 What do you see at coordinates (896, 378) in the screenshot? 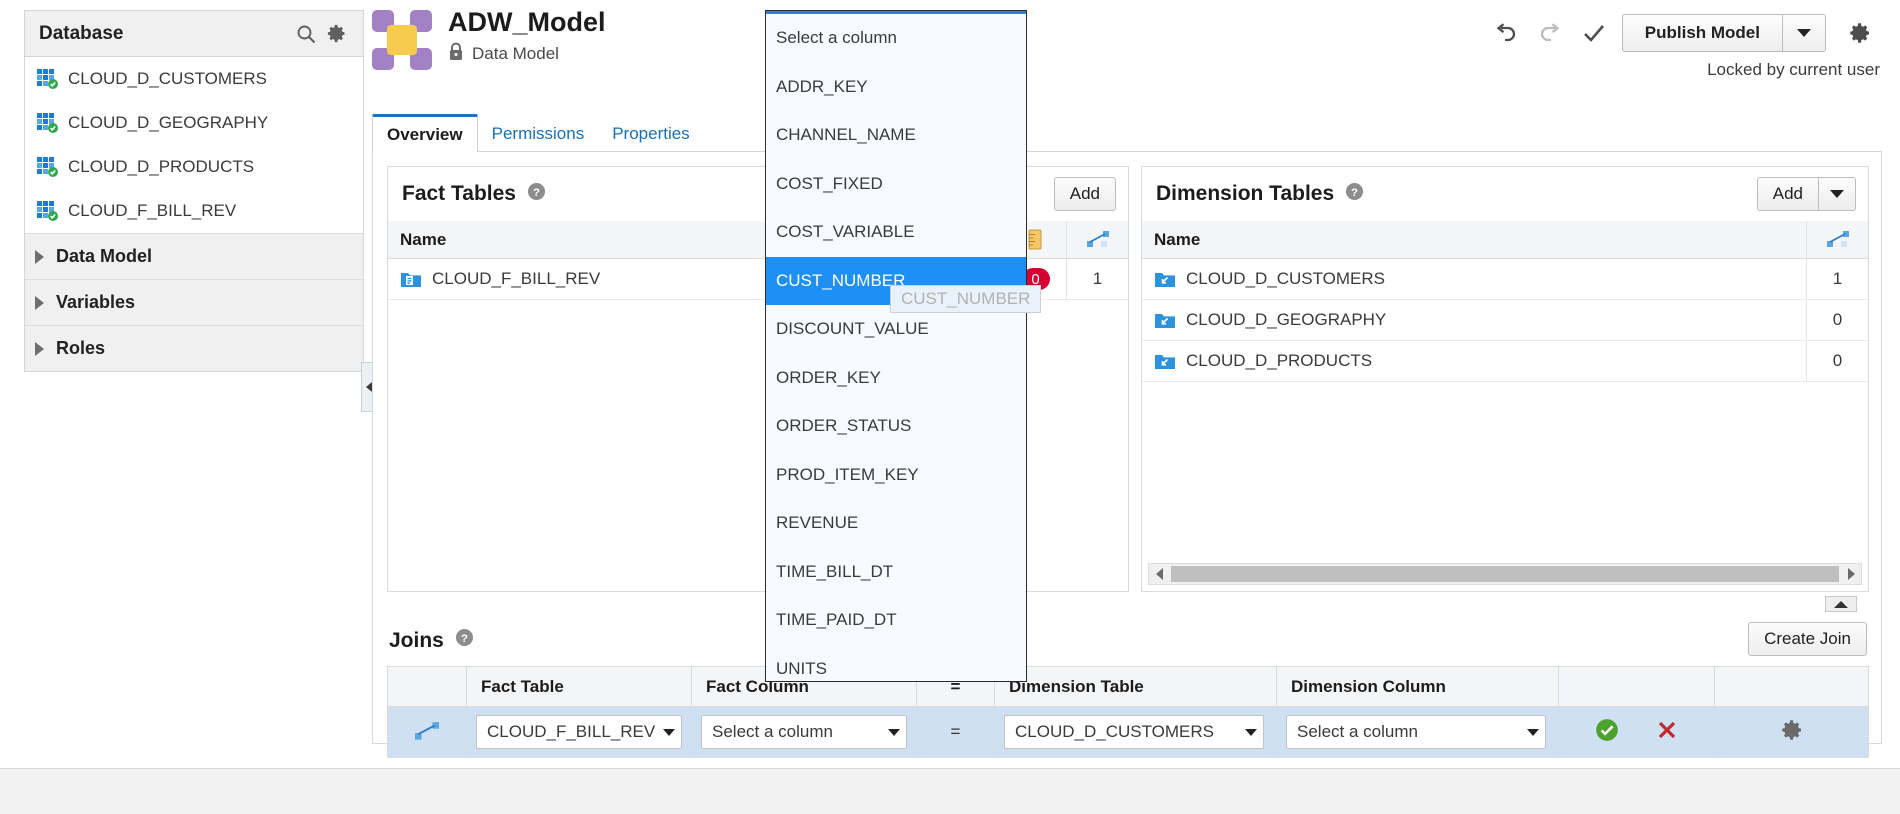
I see `dropdown-item: ORDER_KEY` at bounding box center [896, 378].